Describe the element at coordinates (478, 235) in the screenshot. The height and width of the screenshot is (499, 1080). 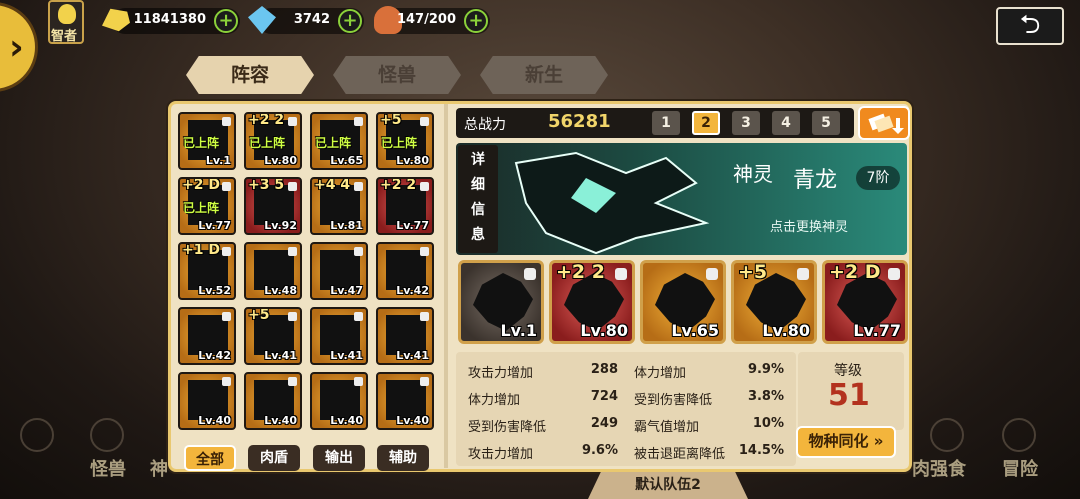
I see `detail-char: 息` at that location.